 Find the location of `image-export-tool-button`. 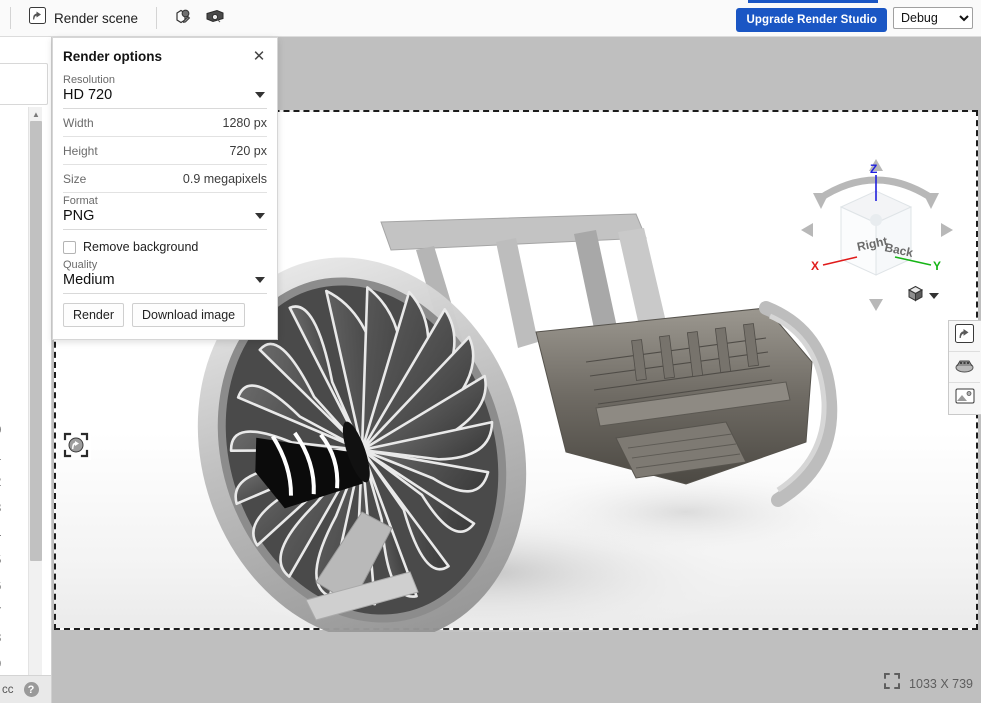

image-export-tool-button is located at coordinates (964, 398).